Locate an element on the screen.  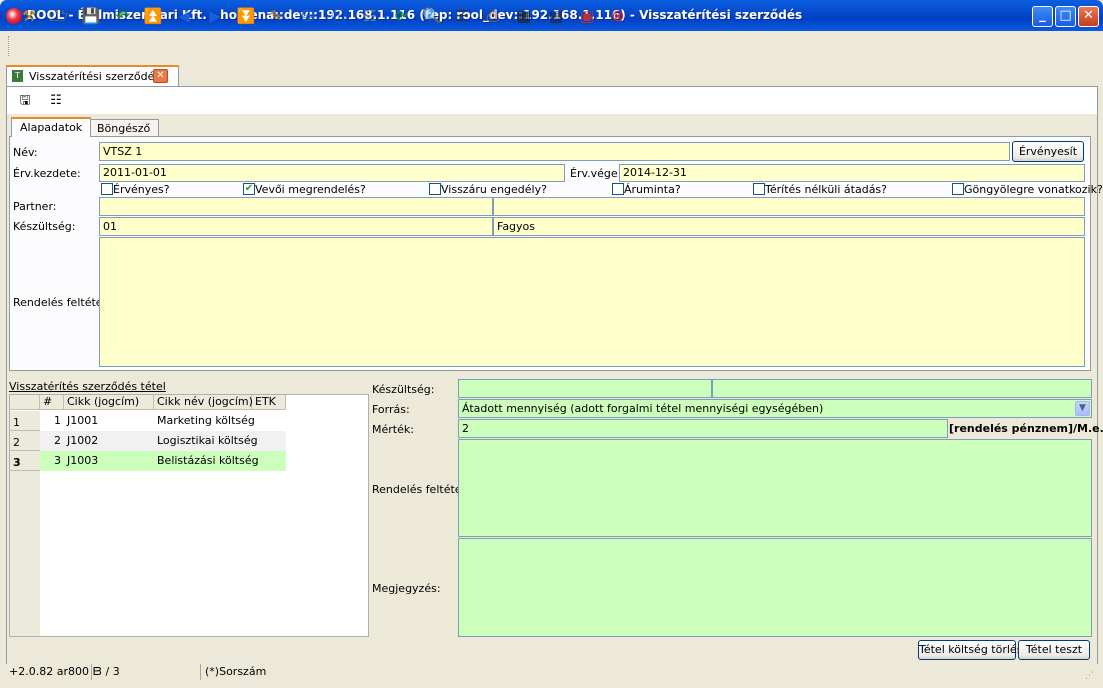
open-folder-icon: 🗁 is located at coordinates (59, 16).